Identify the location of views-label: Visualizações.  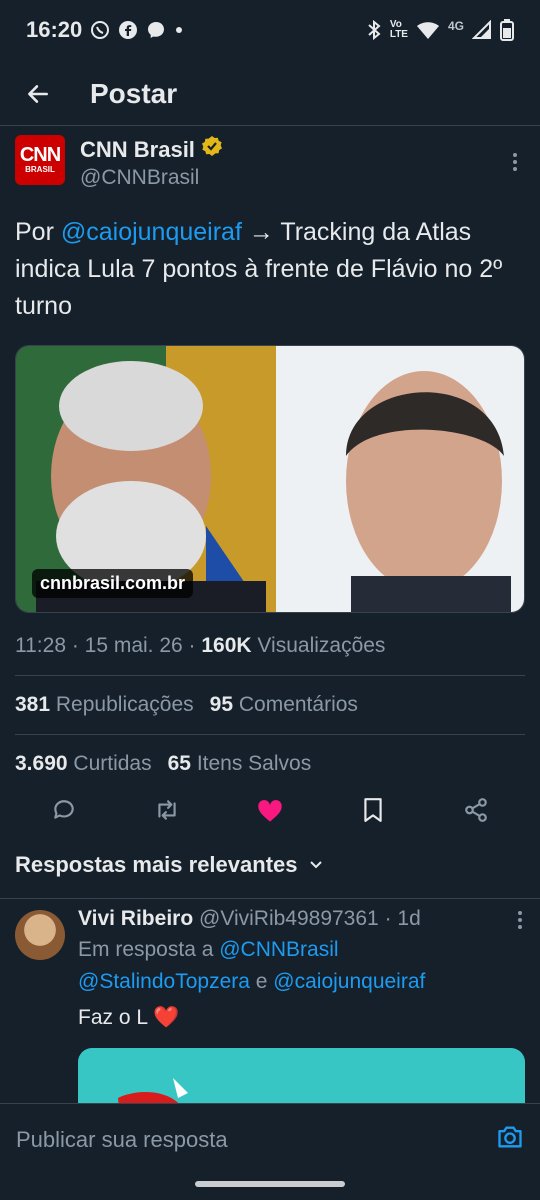
(318, 645).